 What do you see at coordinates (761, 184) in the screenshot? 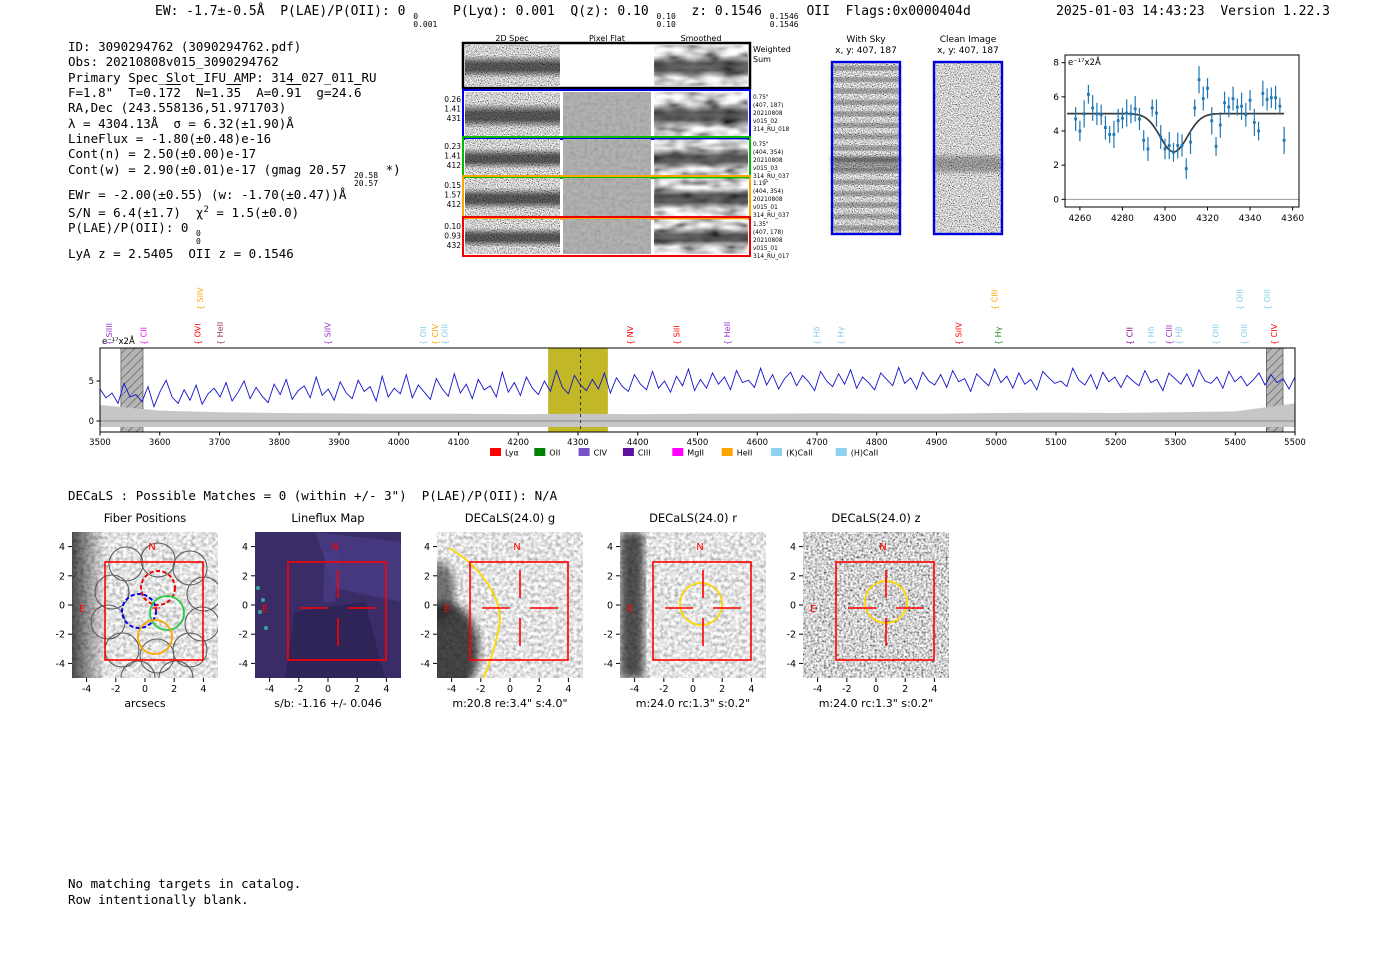
I see `svg-text: 1.19"` at bounding box center [761, 184].